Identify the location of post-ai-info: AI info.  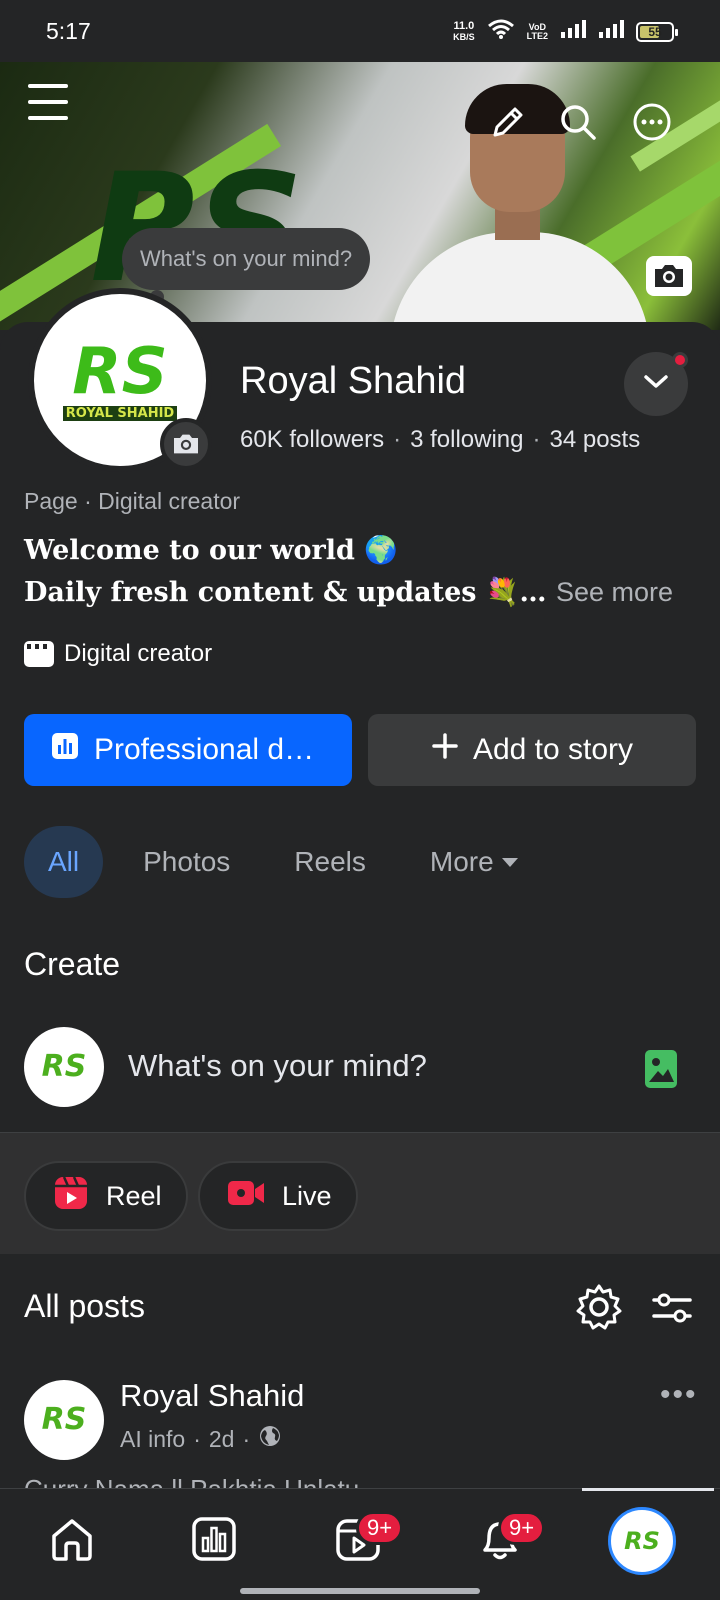
(152, 1439).